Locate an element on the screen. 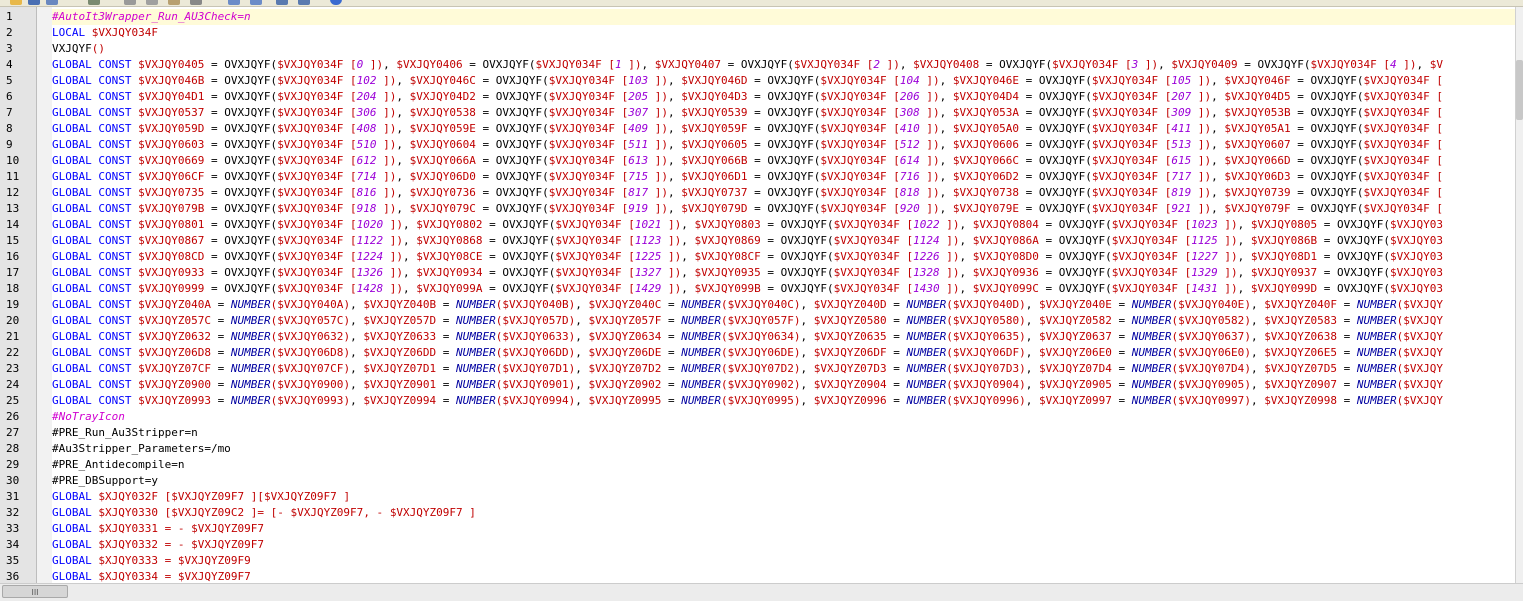 The width and height of the screenshot is (1523, 601). code-token: 716 is located at coordinates (913, 176).